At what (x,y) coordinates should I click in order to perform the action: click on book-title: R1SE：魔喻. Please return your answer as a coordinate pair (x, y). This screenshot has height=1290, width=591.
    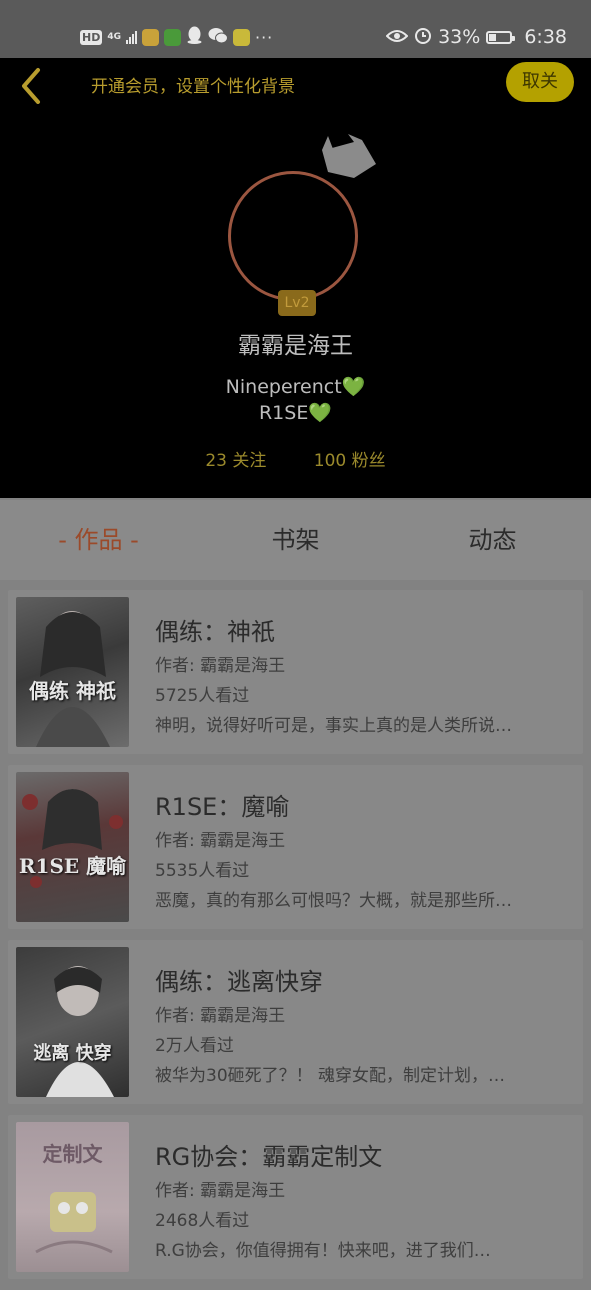
    Looking at the image, I should click on (222, 807).